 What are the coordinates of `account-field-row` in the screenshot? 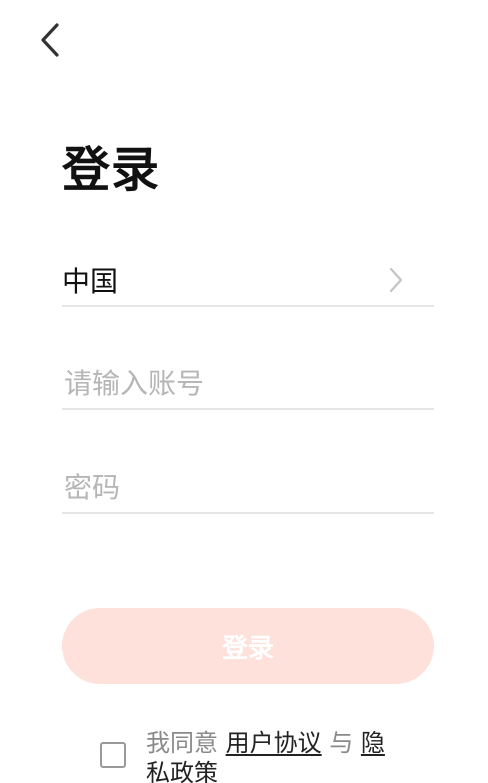 It's located at (248, 384).